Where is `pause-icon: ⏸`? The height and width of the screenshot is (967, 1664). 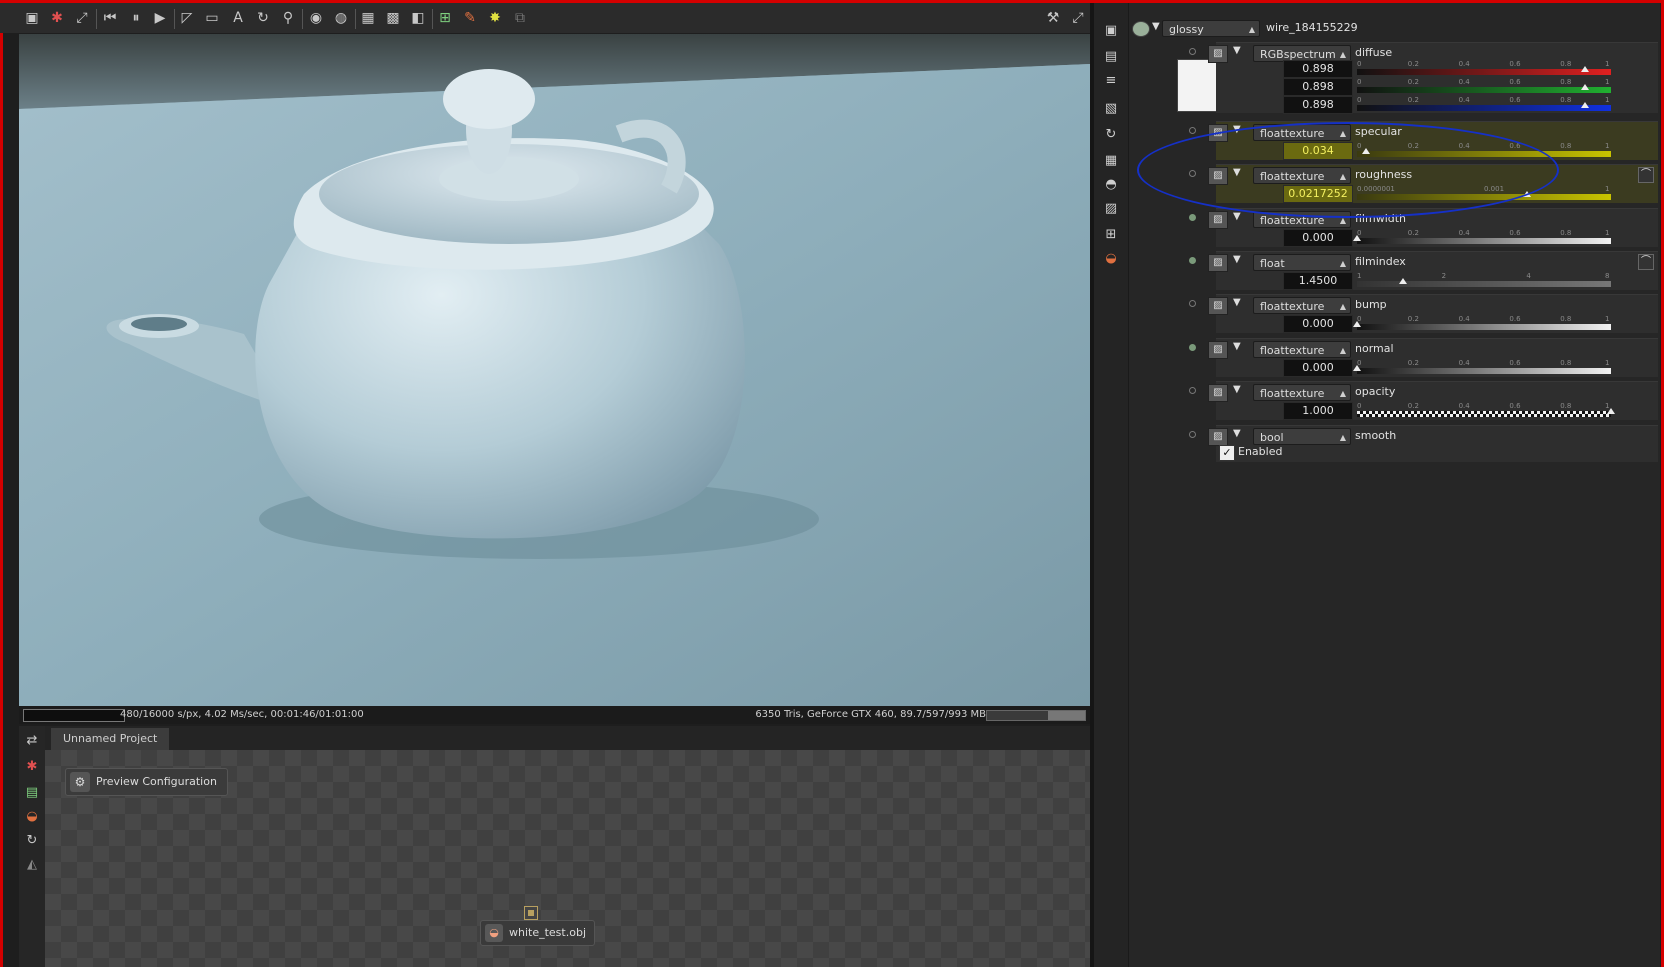
pause-icon: ⏸ is located at coordinates (136, 18).